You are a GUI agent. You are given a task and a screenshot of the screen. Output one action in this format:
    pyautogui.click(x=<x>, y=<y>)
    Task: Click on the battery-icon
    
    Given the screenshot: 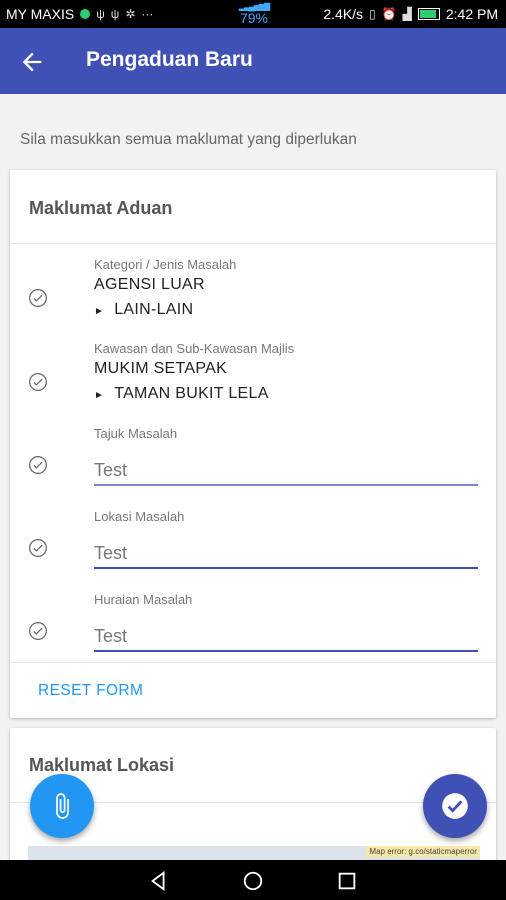 What is the action you would take?
    pyautogui.click(x=428, y=14)
    